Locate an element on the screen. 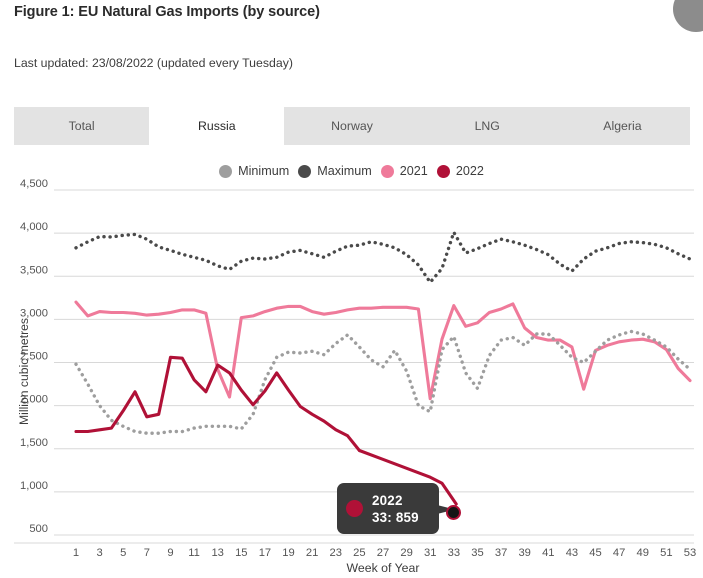 This screenshot has width=703, height=578. y-tick-label: 1,500 is located at coordinates (34, 443).